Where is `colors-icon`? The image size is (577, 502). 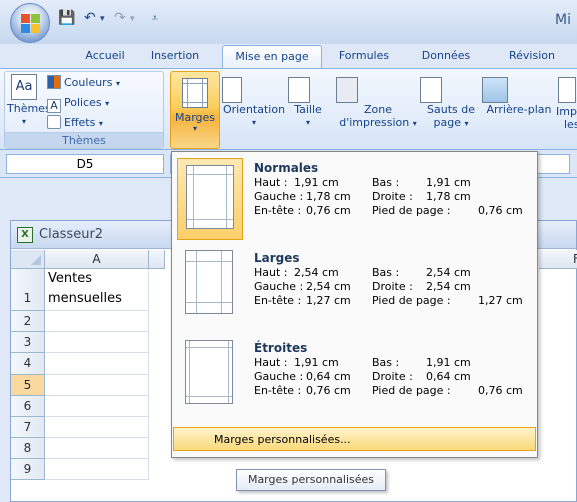 colors-icon is located at coordinates (54, 82).